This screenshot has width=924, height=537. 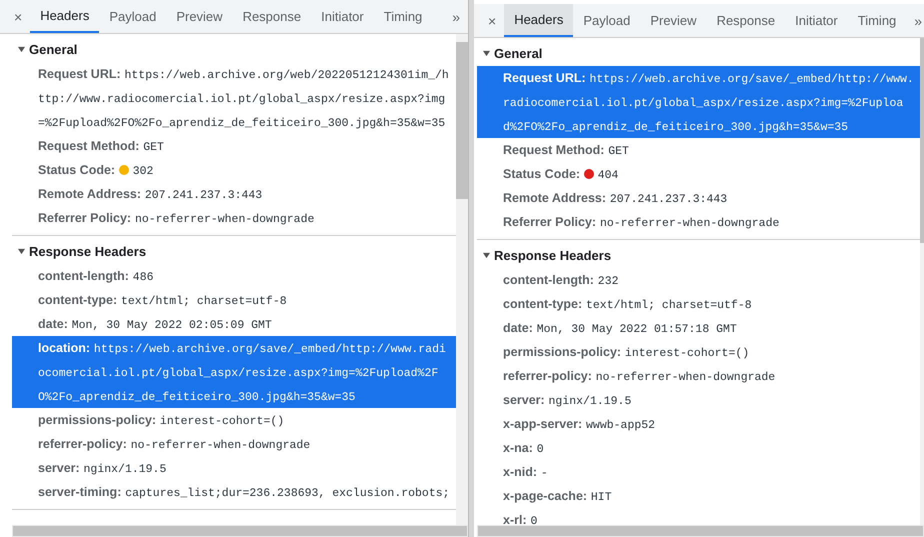 What do you see at coordinates (608, 175) in the screenshot?
I see `header-value: 404` at bounding box center [608, 175].